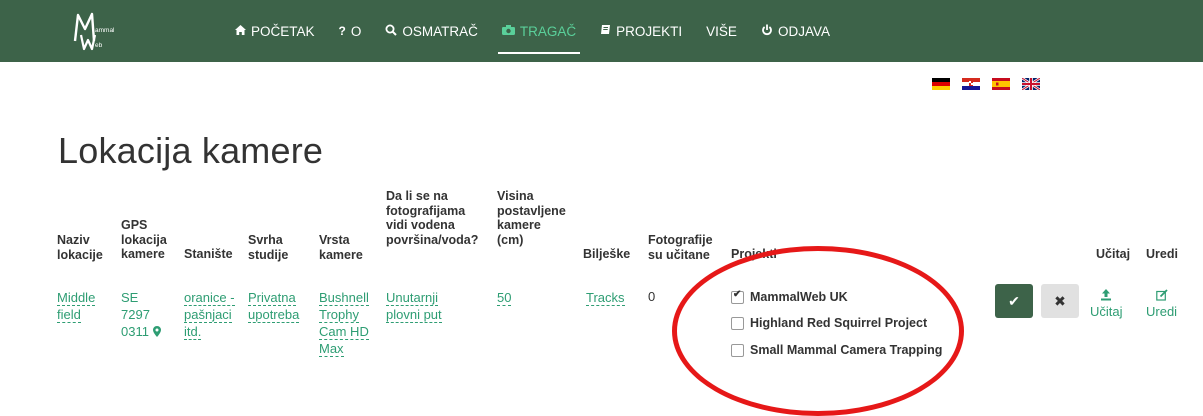  I want to click on cell-visina: 50, so click(504, 297).